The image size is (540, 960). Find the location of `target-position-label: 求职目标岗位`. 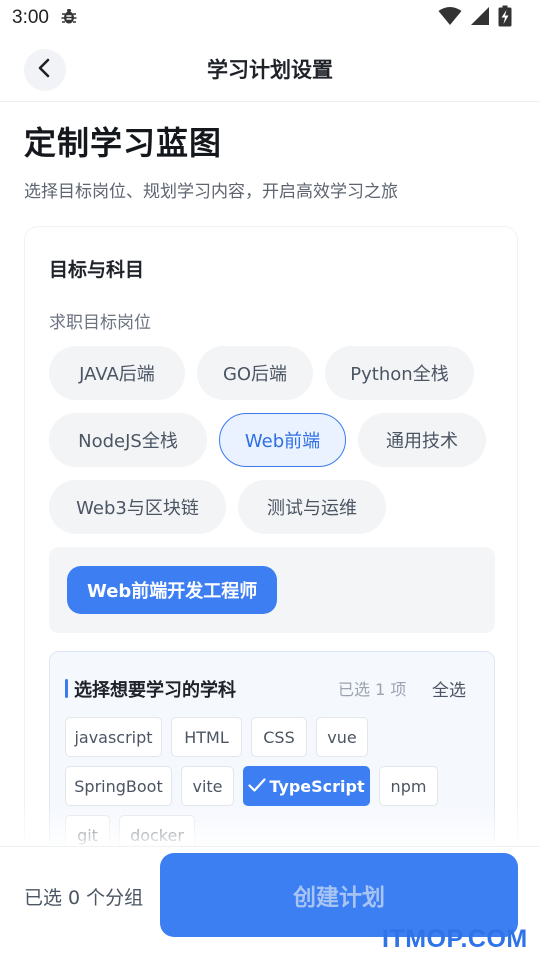

target-position-label: 求职目标岗位 is located at coordinates (100, 323).